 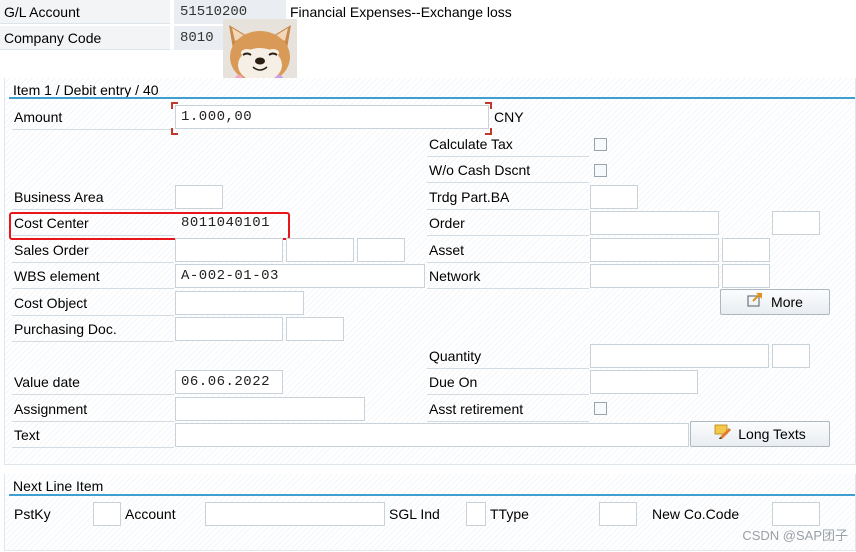 I want to click on account-label: Account, so click(x=150, y=514).